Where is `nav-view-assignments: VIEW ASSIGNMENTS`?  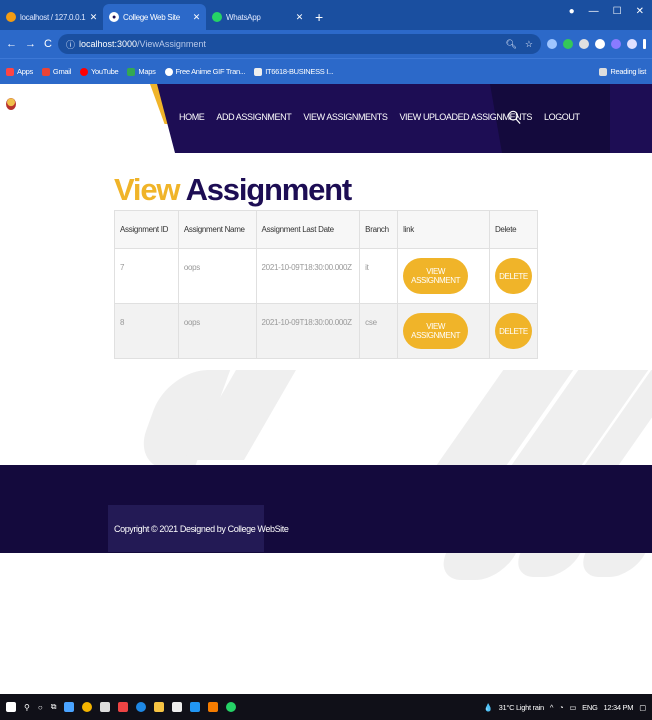
nav-view-assignments: VIEW ASSIGNMENTS is located at coordinates (345, 117).